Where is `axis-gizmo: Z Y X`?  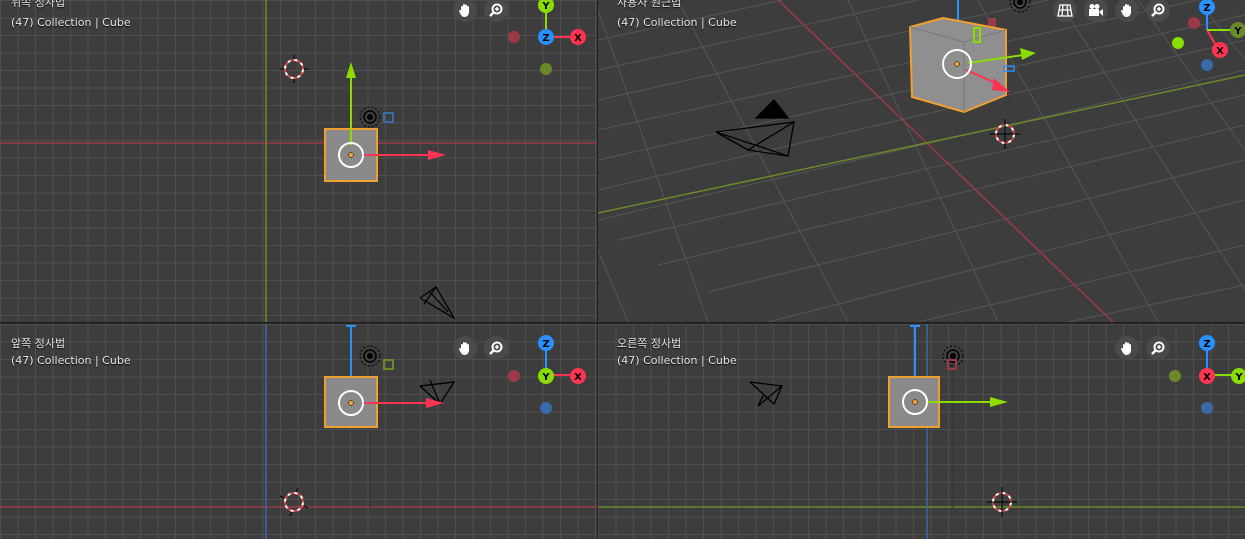 axis-gizmo: Z Y X is located at coordinates (1207, 374).